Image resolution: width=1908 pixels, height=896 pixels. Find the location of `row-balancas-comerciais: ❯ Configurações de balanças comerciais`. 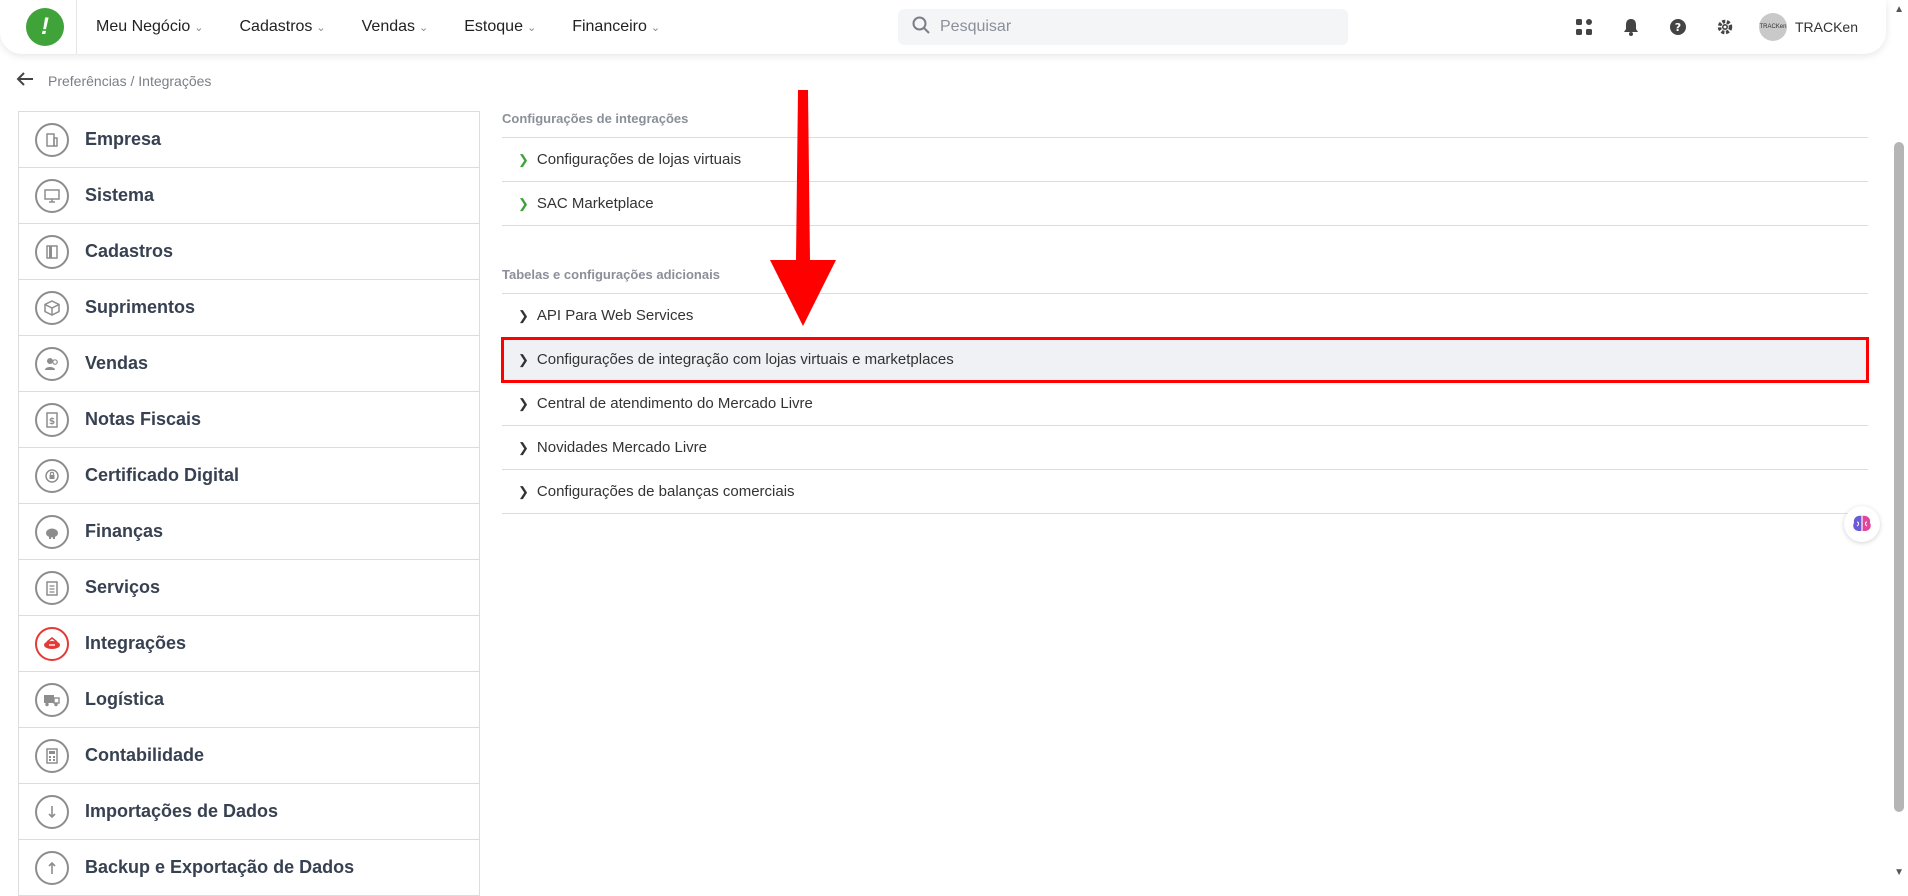

row-balancas-comerciais: ❯ Configurações de balanças comerciais is located at coordinates (1185, 492).